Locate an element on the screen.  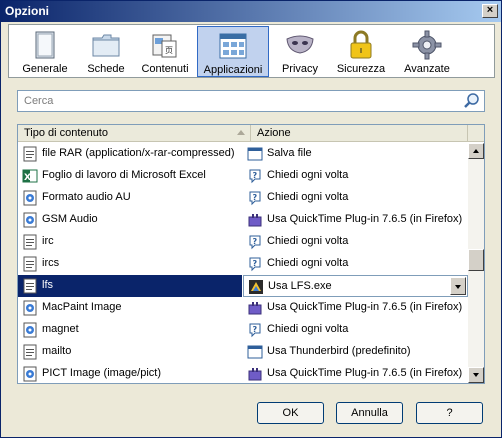
content-type-cell: file RAR (application/x-rar-compressed) is located at coordinates (130, 154).